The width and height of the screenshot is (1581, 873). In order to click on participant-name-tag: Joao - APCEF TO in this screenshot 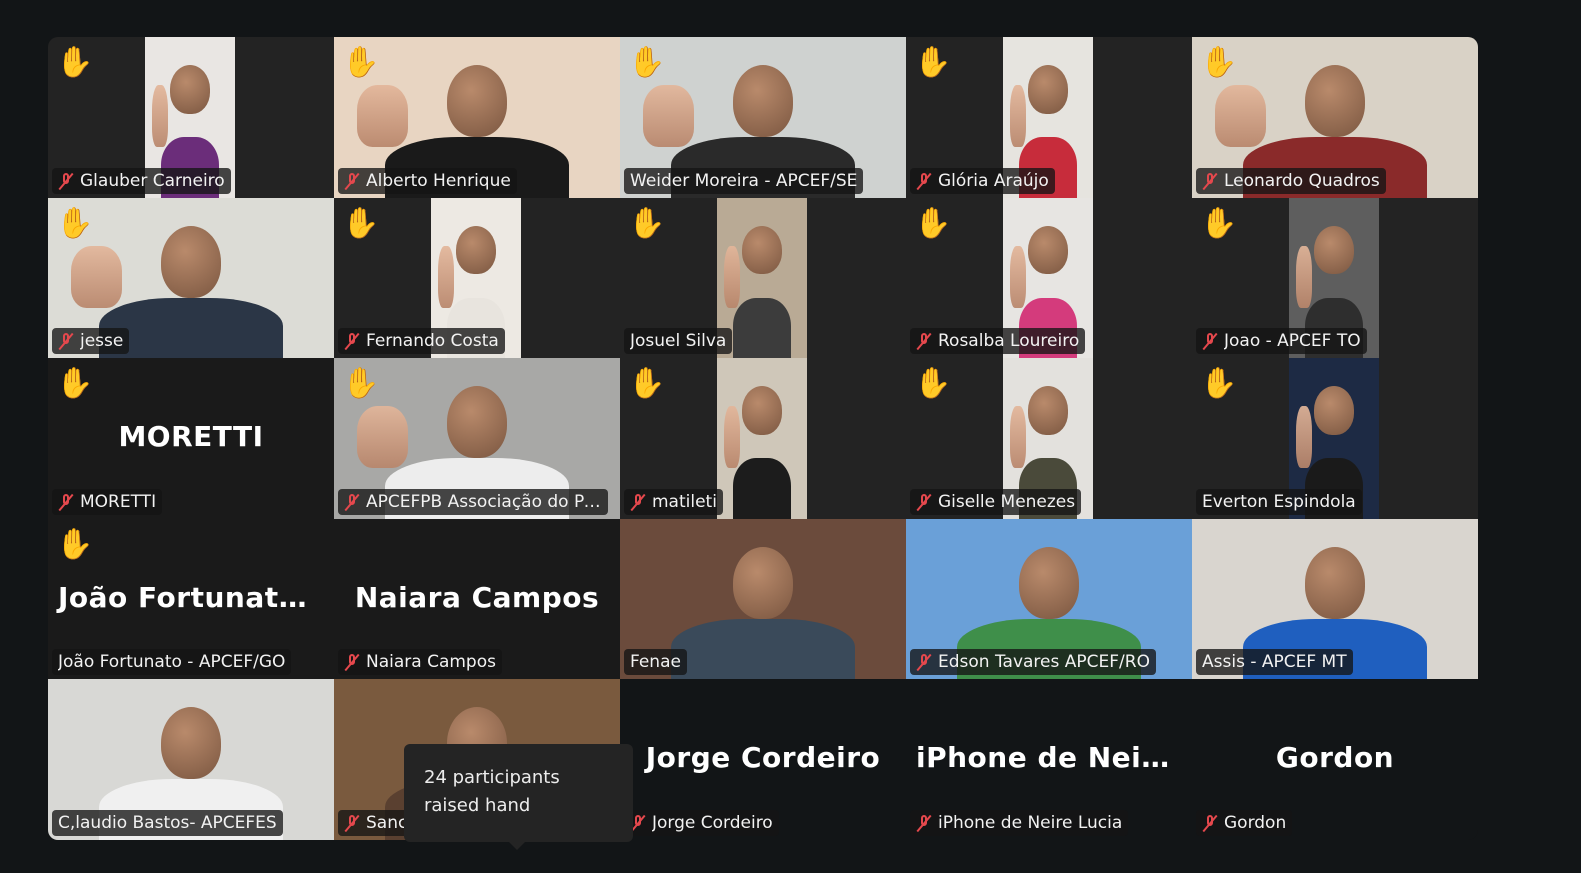, I will do `click(1281, 341)`.